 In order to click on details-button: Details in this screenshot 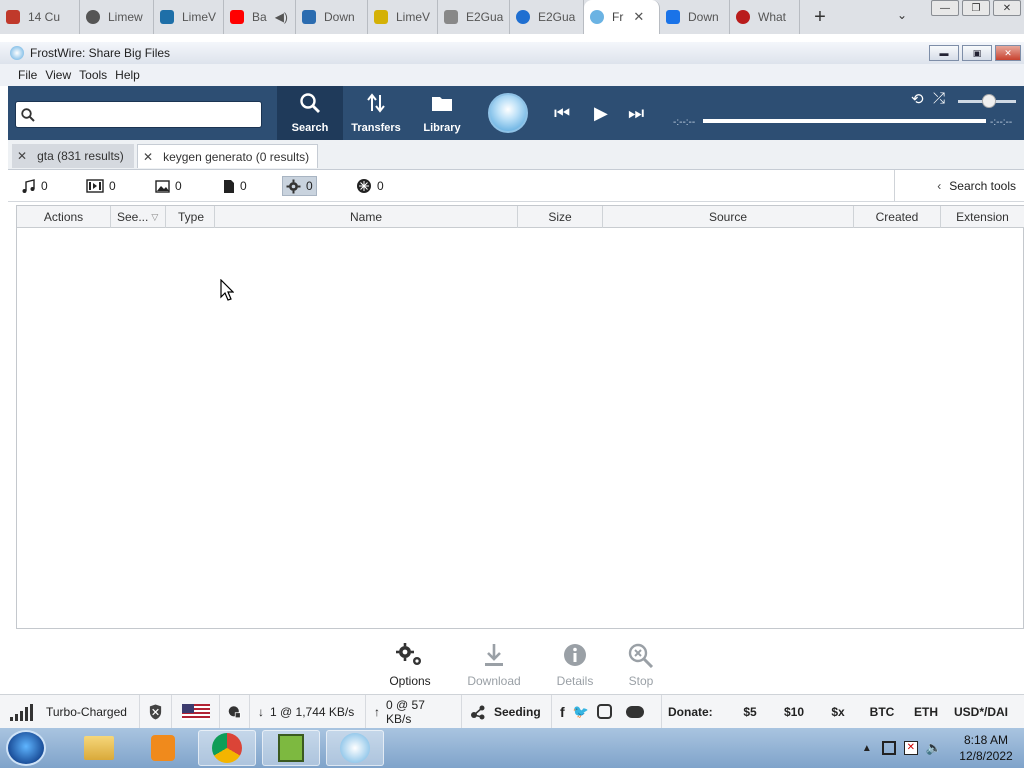, I will do `click(575, 665)`.